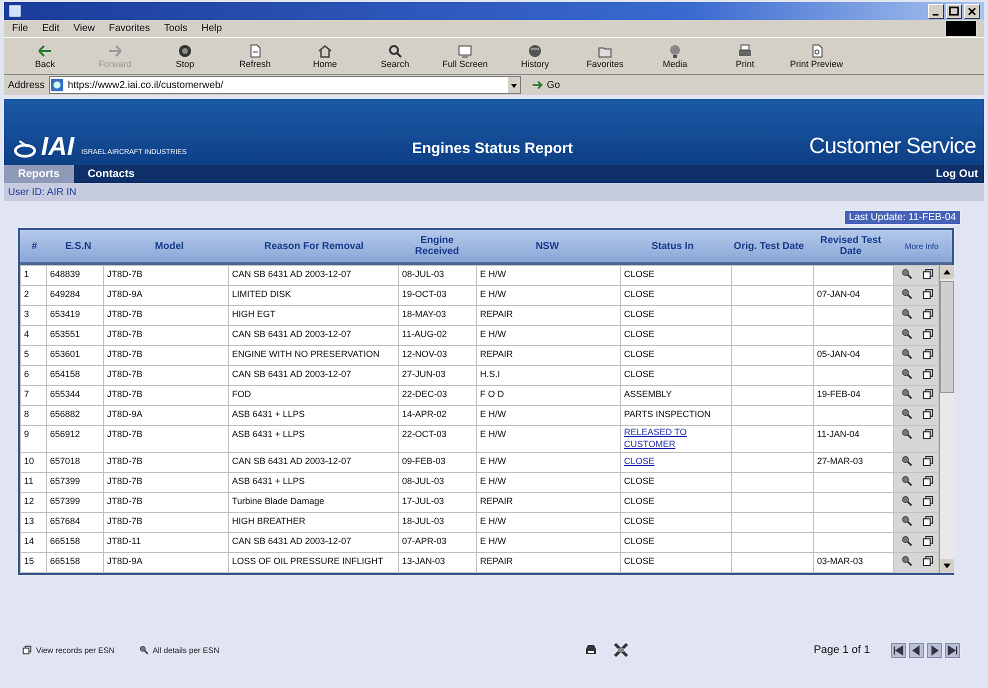 Image resolution: width=988 pixels, height=688 pixels. I want to click on column-header: E.S.N, so click(78, 247).